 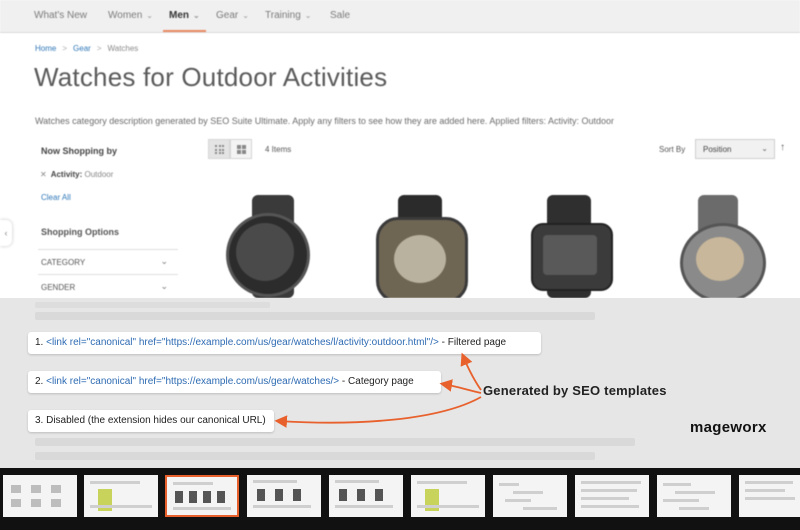 What do you see at coordinates (80, 232) in the screenshot?
I see `shopping-options-heading: Shopping Options` at bounding box center [80, 232].